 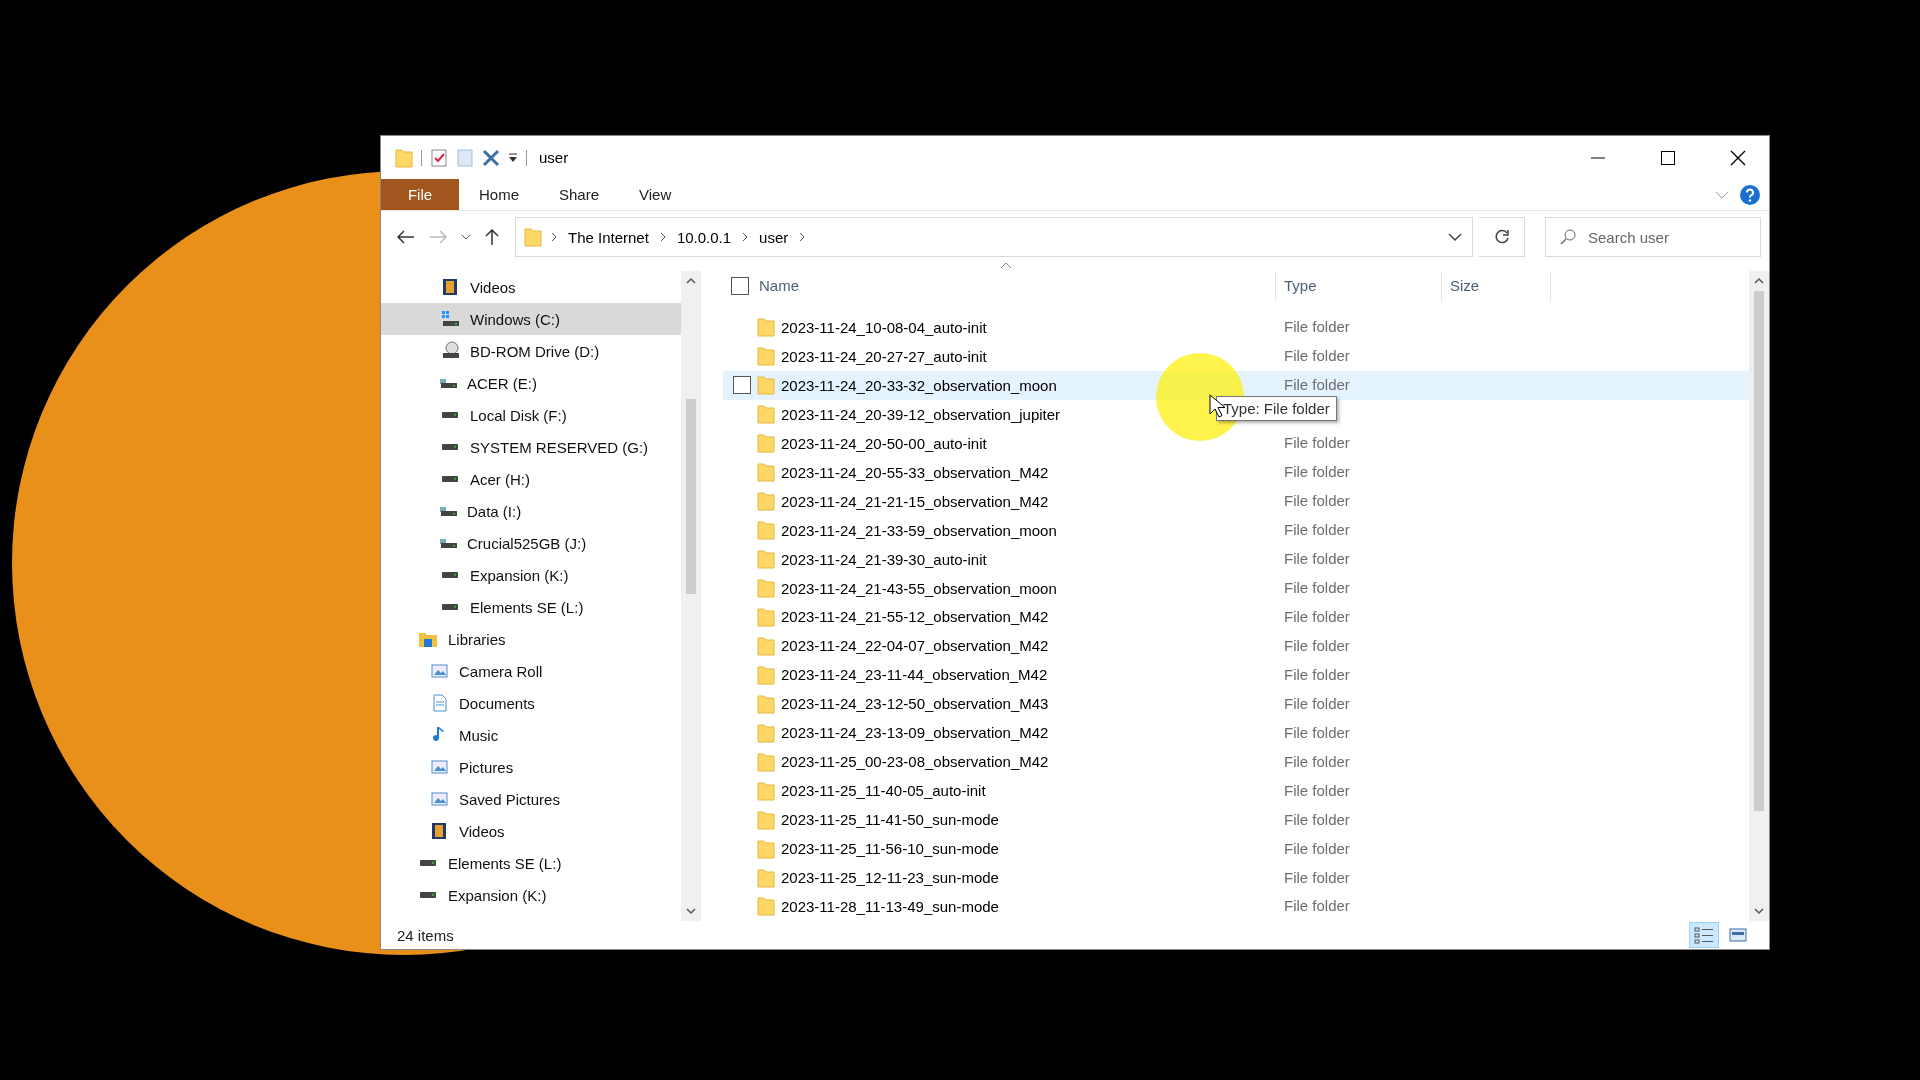 I want to click on file-name: 2023-11-24_23-13-09_observation_M42, so click(x=915, y=733).